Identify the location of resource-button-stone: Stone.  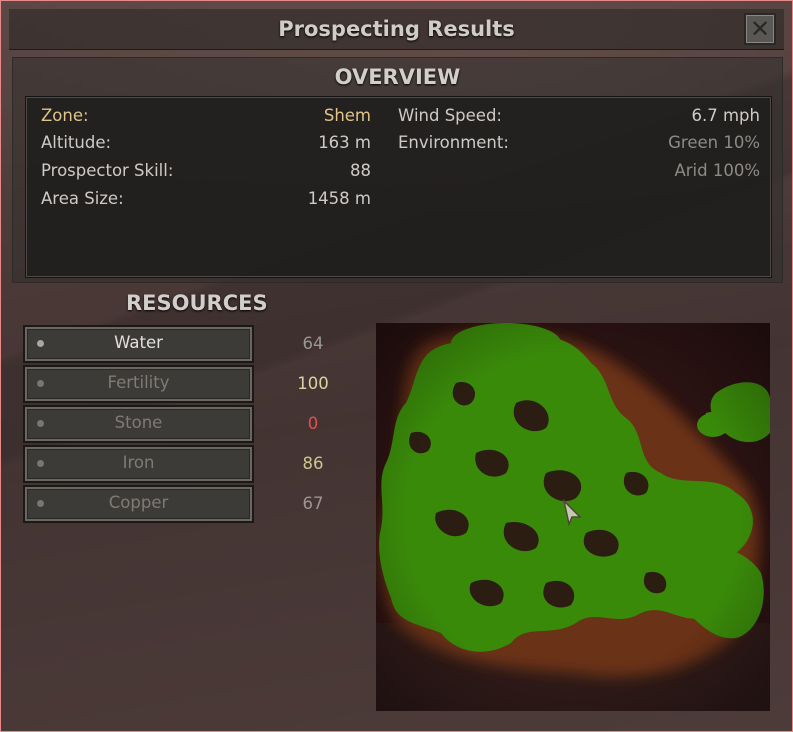
(138, 424).